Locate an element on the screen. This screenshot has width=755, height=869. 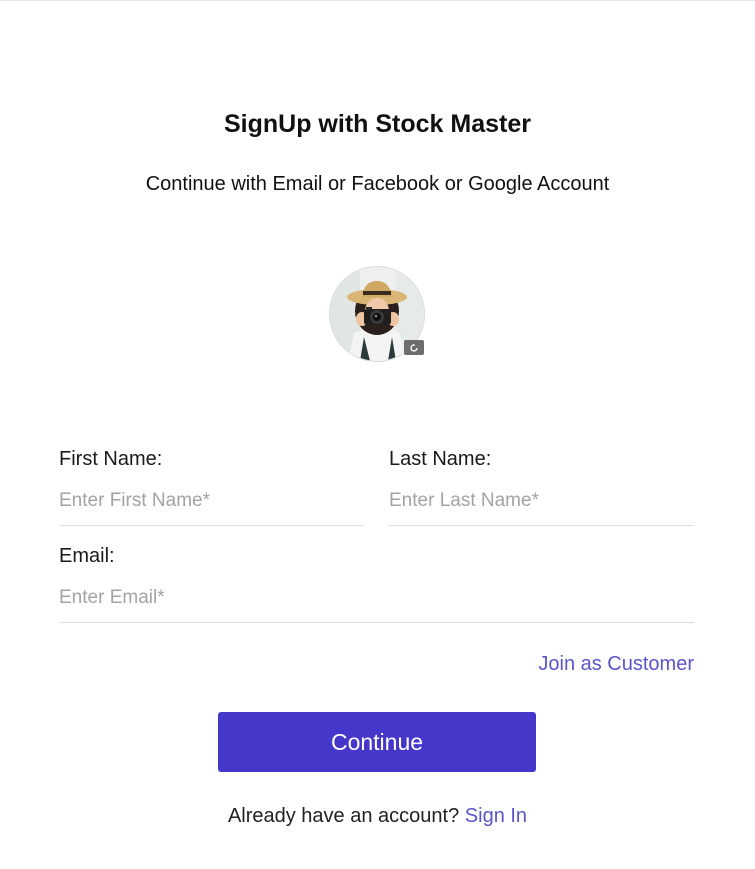
email-label: Email: is located at coordinates (87, 556).